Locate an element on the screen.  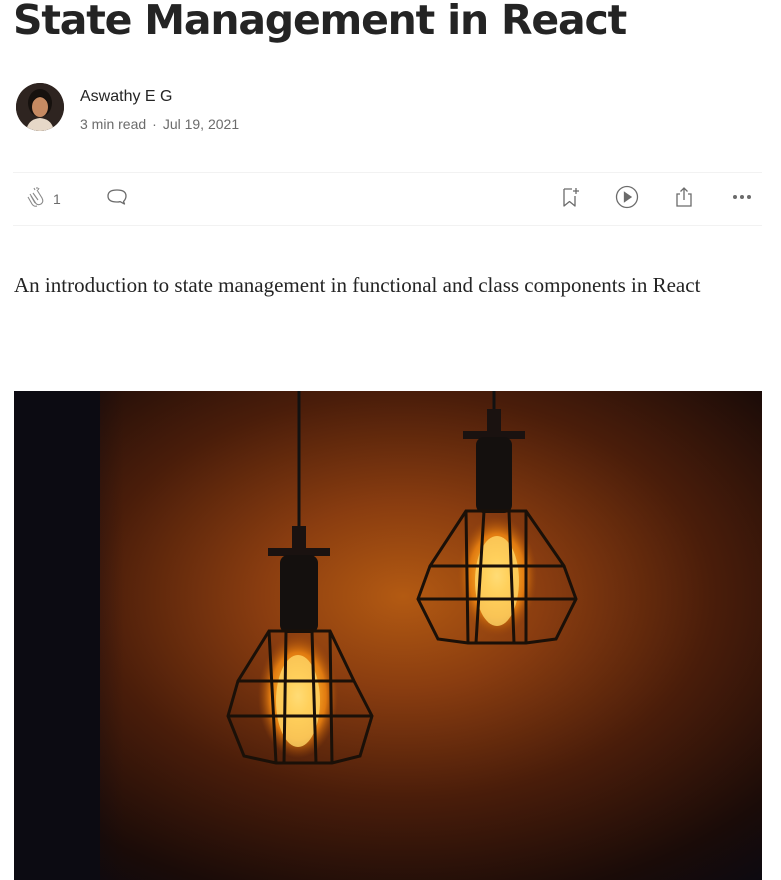
share-button is located at coordinates (684, 199).